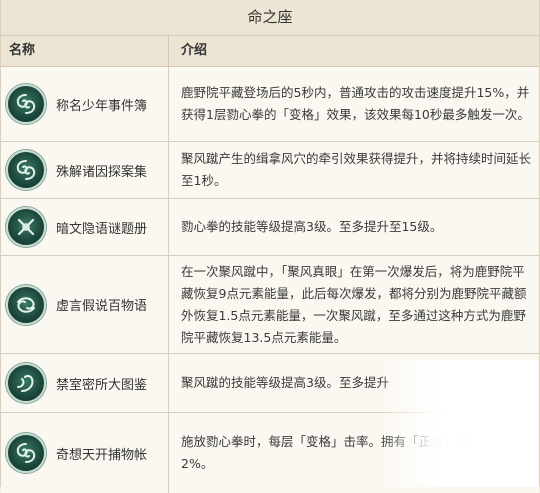  Describe the element at coordinates (85, 51) in the screenshot. I see `column-header-name: 名称` at that location.